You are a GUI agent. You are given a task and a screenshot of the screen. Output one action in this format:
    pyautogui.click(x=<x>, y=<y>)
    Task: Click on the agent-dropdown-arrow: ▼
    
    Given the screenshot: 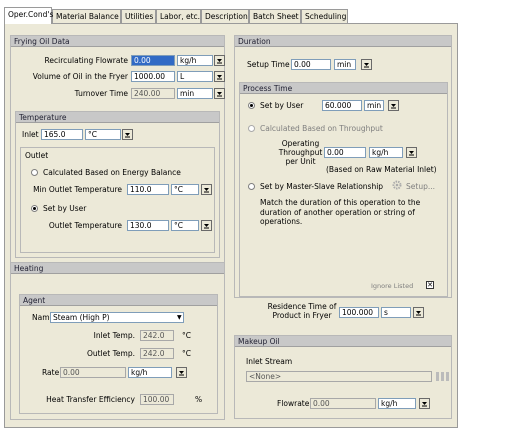 What is the action you would take?
    pyautogui.click(x=179, y=317)
    